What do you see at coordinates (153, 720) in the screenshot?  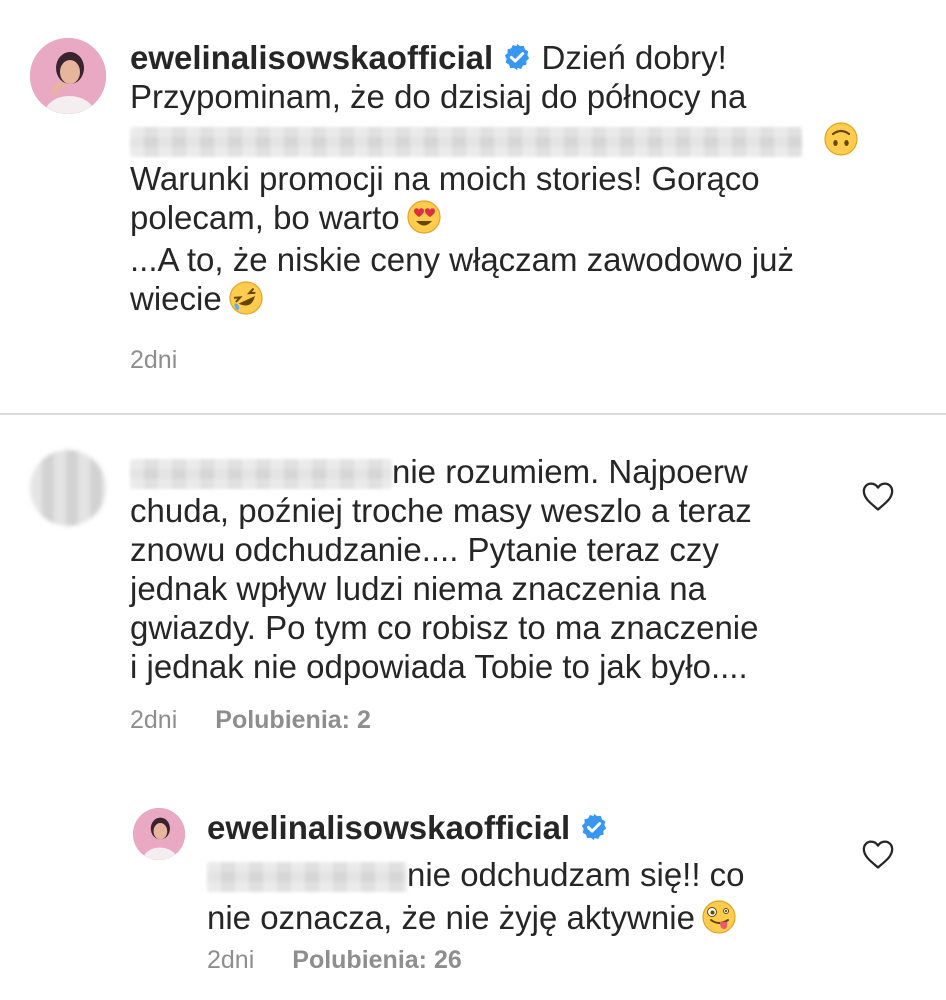 I see `comment-timestamp: 2dni` at bounding box center [153, 720].